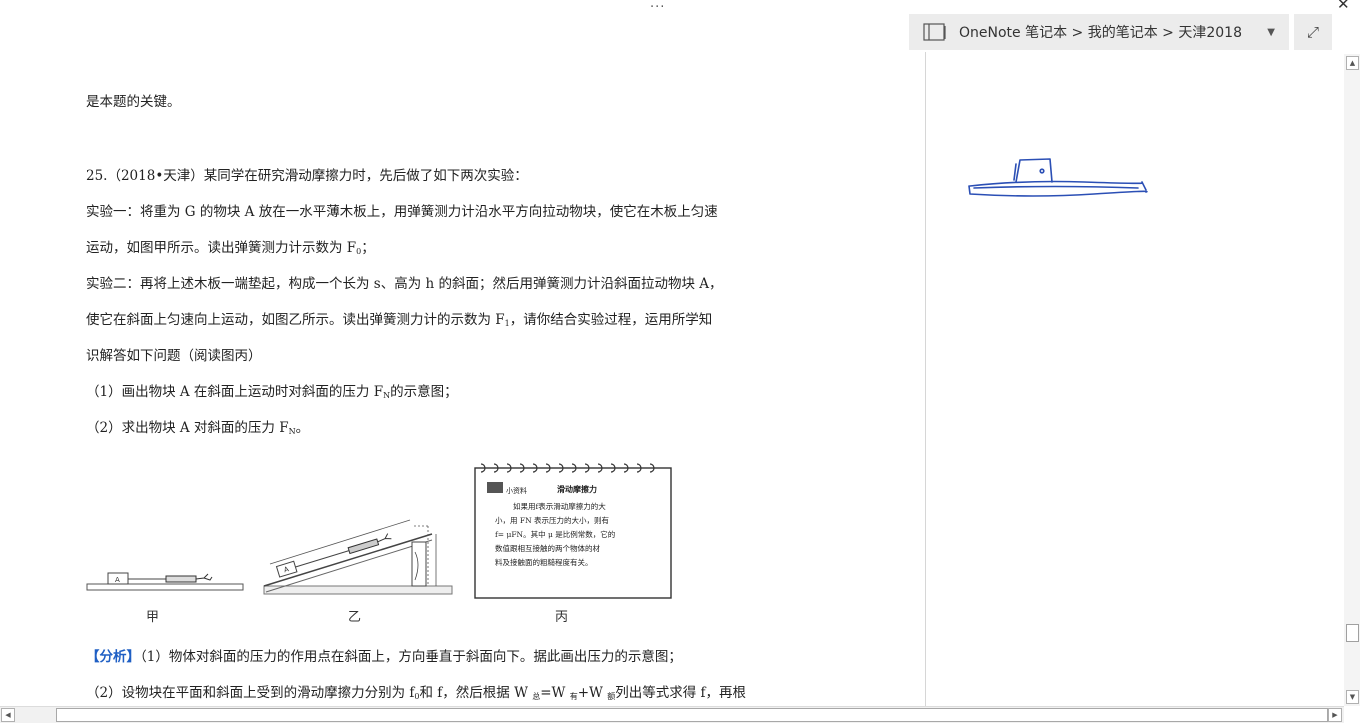 The height and width of the screenshot is (723, 1360). Describe the element at coordinates (307, 176) in the screenshot. I see `question-heading: 25.（2018•天津）某同学在研究滑动摩擦力时，先后做了如下两次实验：` at that location.